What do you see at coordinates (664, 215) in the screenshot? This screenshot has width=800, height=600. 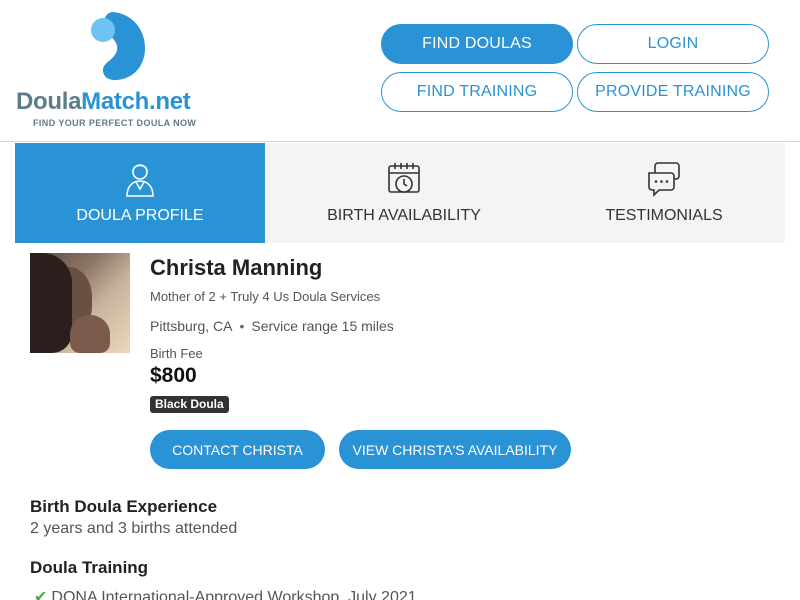 I see `tab-label: TESTIMONIALS` at bounding box center [664, 215].